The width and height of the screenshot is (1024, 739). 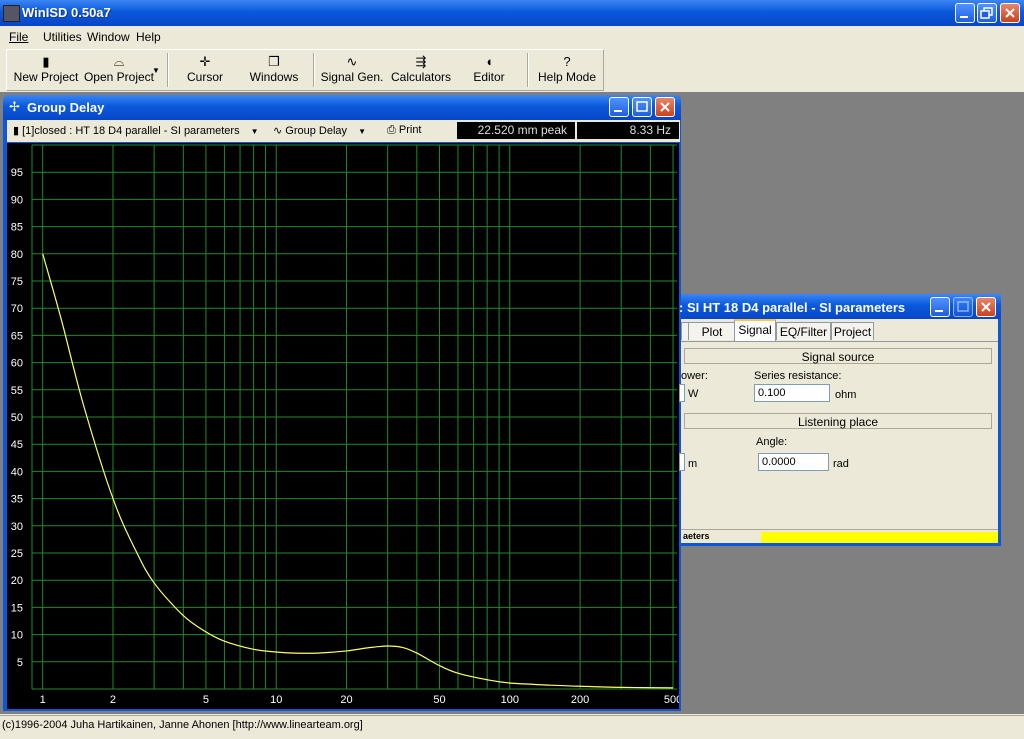 I want to click on cursor-button: ✛ Cursor, so click(x=205, y=70).